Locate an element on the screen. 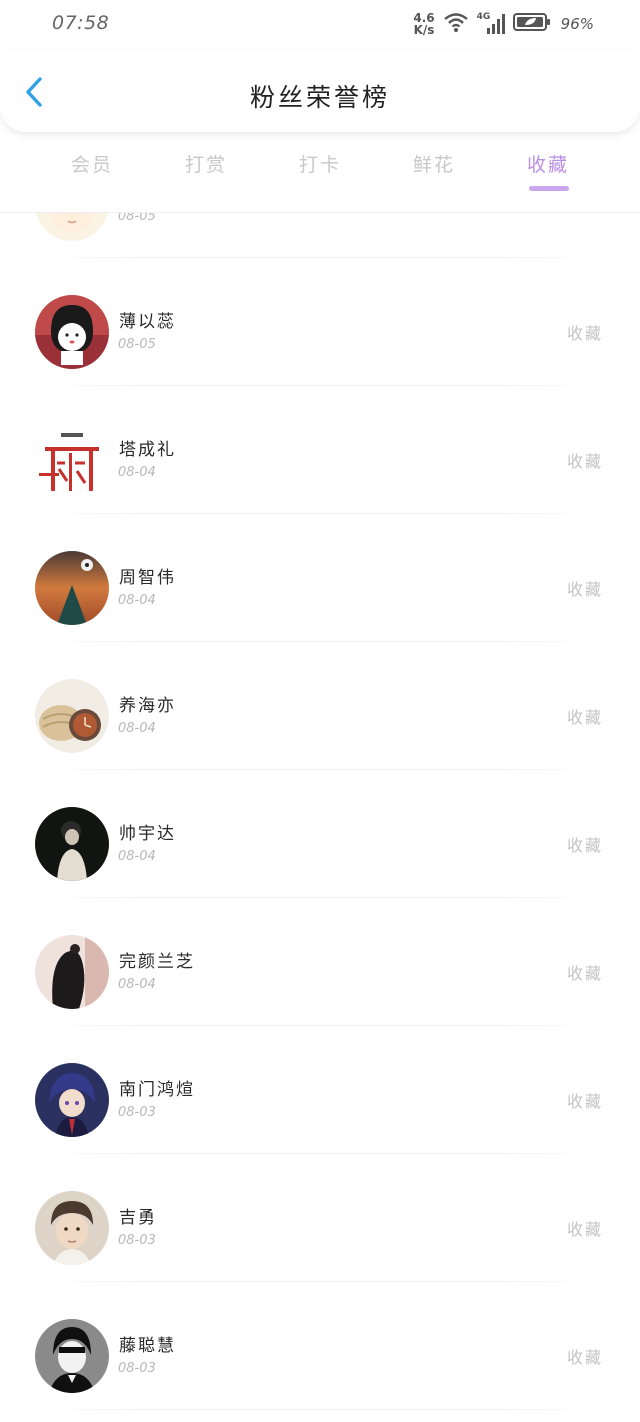 Image resolution: width=640 pixels, height=1422 pixels. header-bar: 粉丝荣誉榜 is located at coordinates (320, 91).